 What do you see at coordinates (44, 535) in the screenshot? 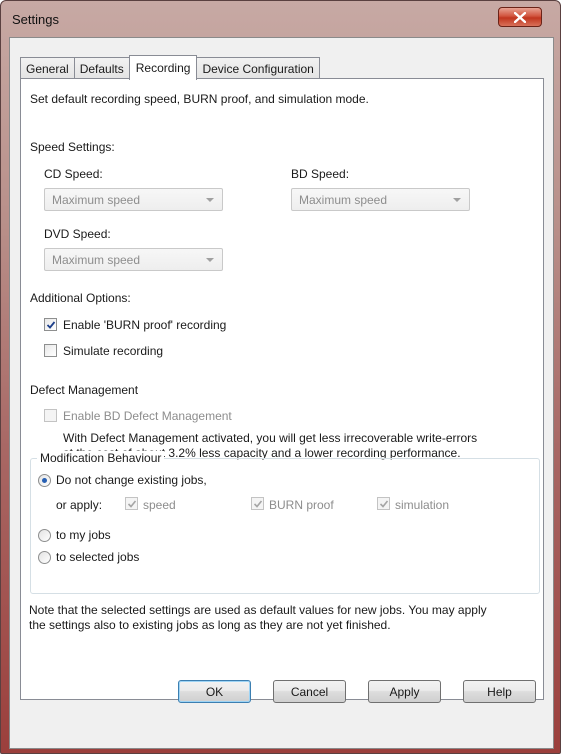
I see `radio-to-my-jobs` at bounding box center [44, 535].